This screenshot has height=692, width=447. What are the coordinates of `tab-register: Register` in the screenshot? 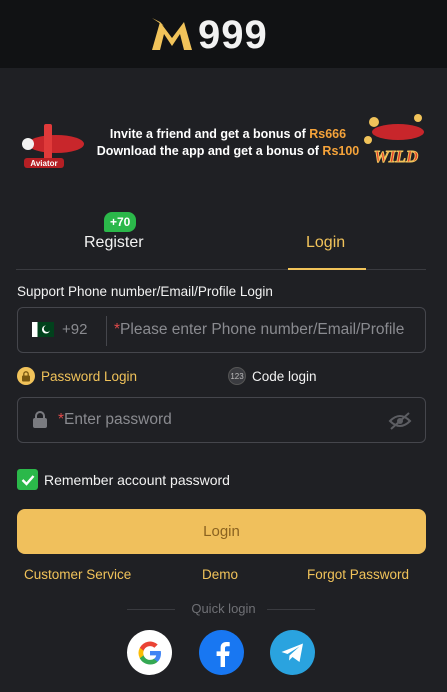 It's located at (114, 243).